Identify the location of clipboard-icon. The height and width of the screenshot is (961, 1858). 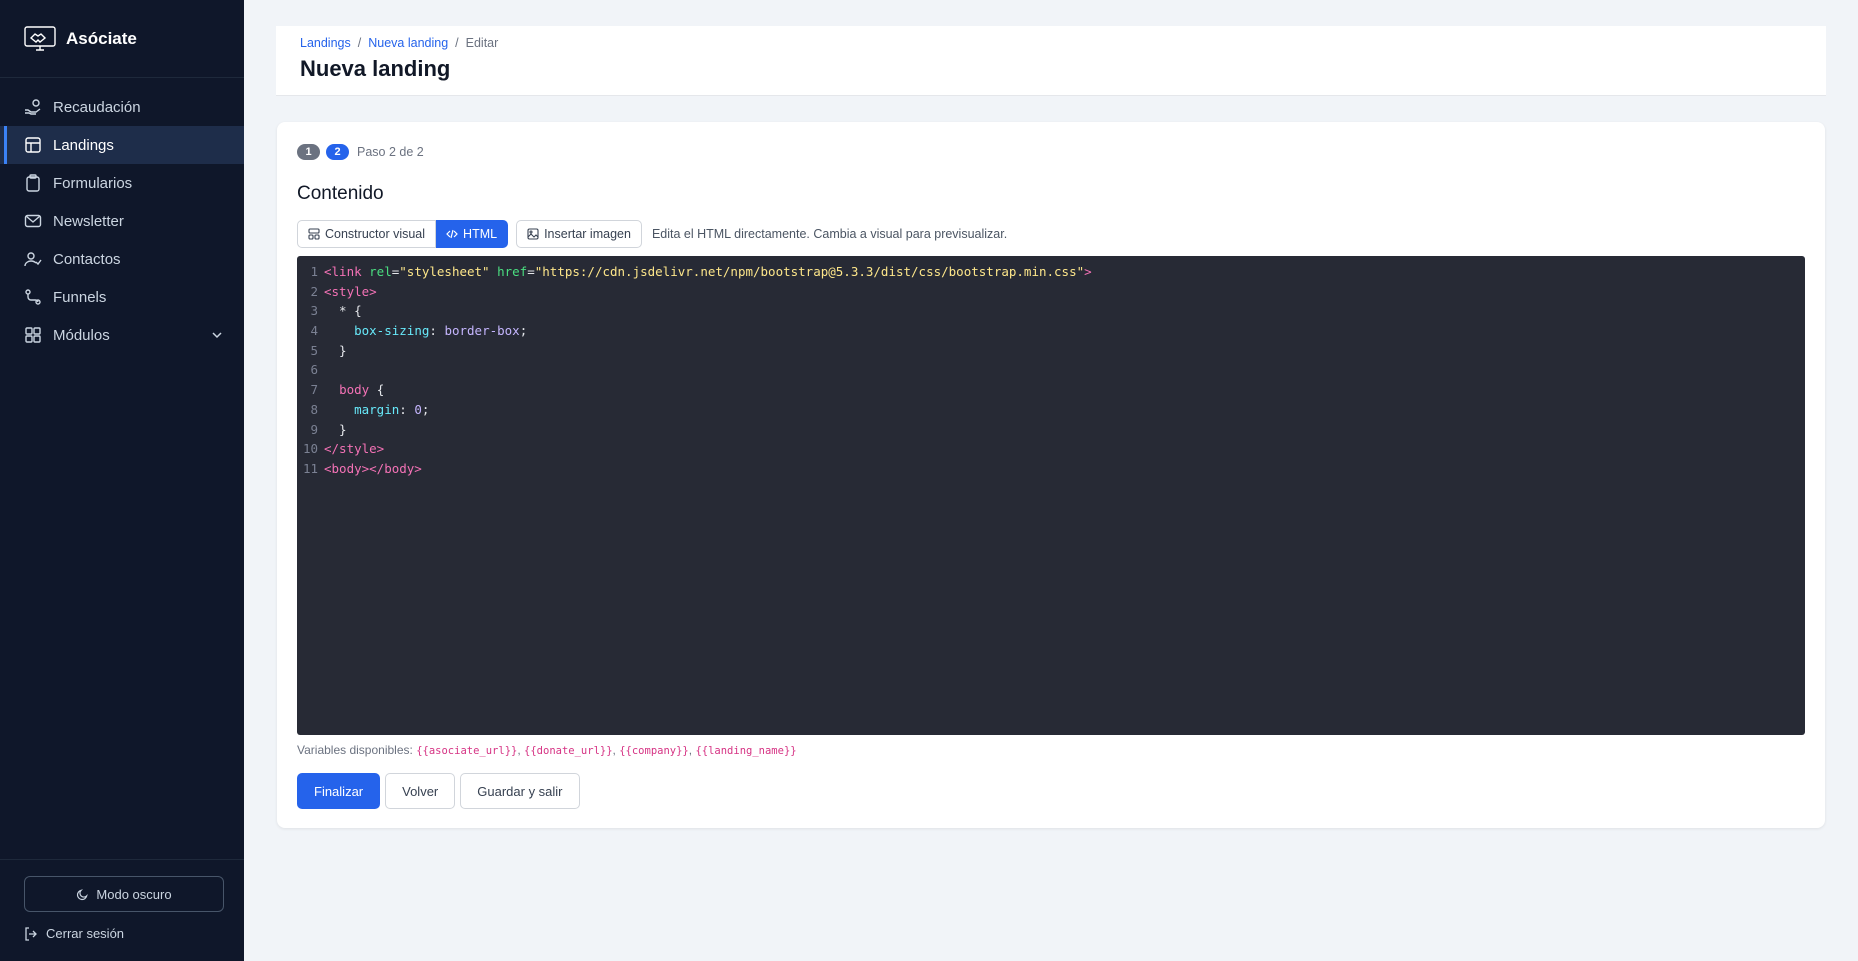
(33, 183).